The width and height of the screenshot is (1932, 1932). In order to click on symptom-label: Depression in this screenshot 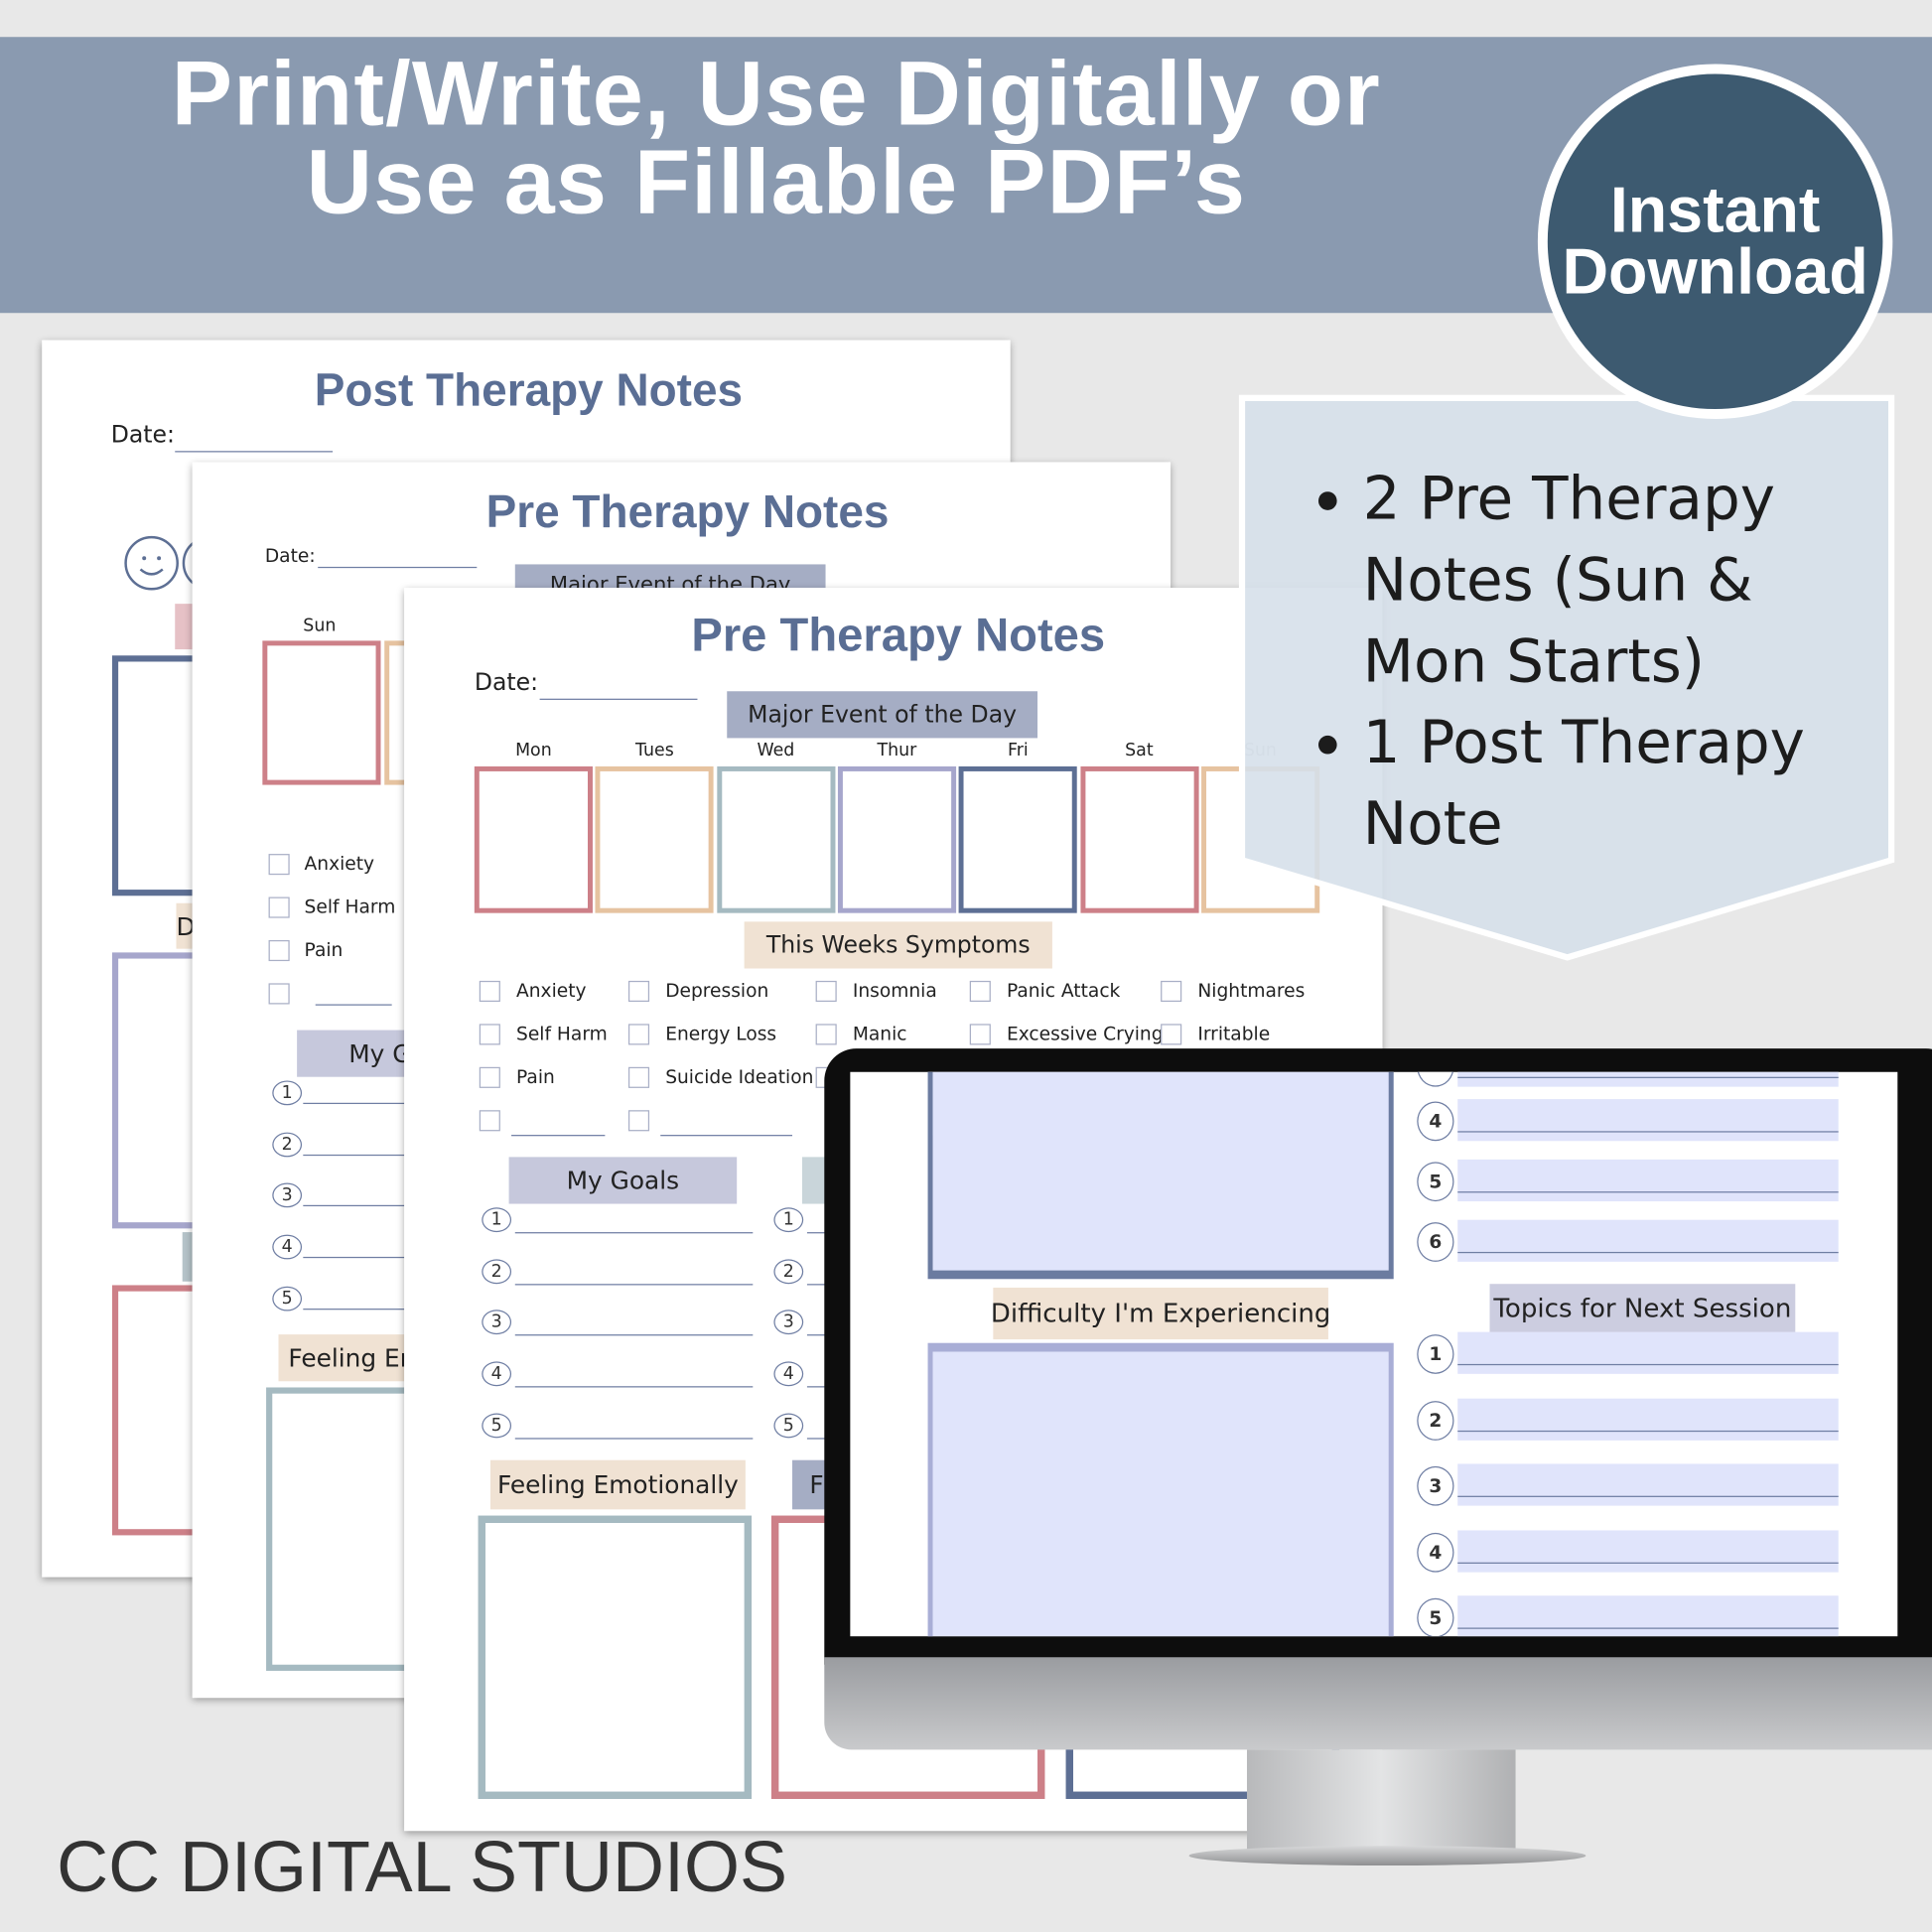, I will do `click(717, 991)`.